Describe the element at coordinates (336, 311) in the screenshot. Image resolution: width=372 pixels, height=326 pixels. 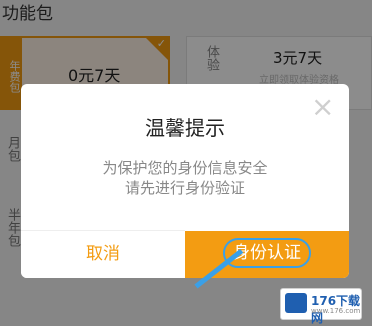
I see `watermark-subtext: www.176.com` at that location.